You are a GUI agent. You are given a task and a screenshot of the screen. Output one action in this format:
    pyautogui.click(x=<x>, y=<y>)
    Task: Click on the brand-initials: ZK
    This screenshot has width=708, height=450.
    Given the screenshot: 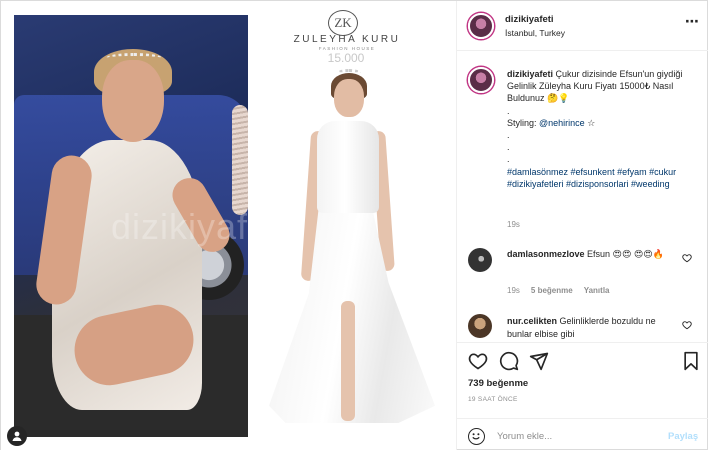 What is the action you would take?
    pyautogui.click(x=343, y=22)
    